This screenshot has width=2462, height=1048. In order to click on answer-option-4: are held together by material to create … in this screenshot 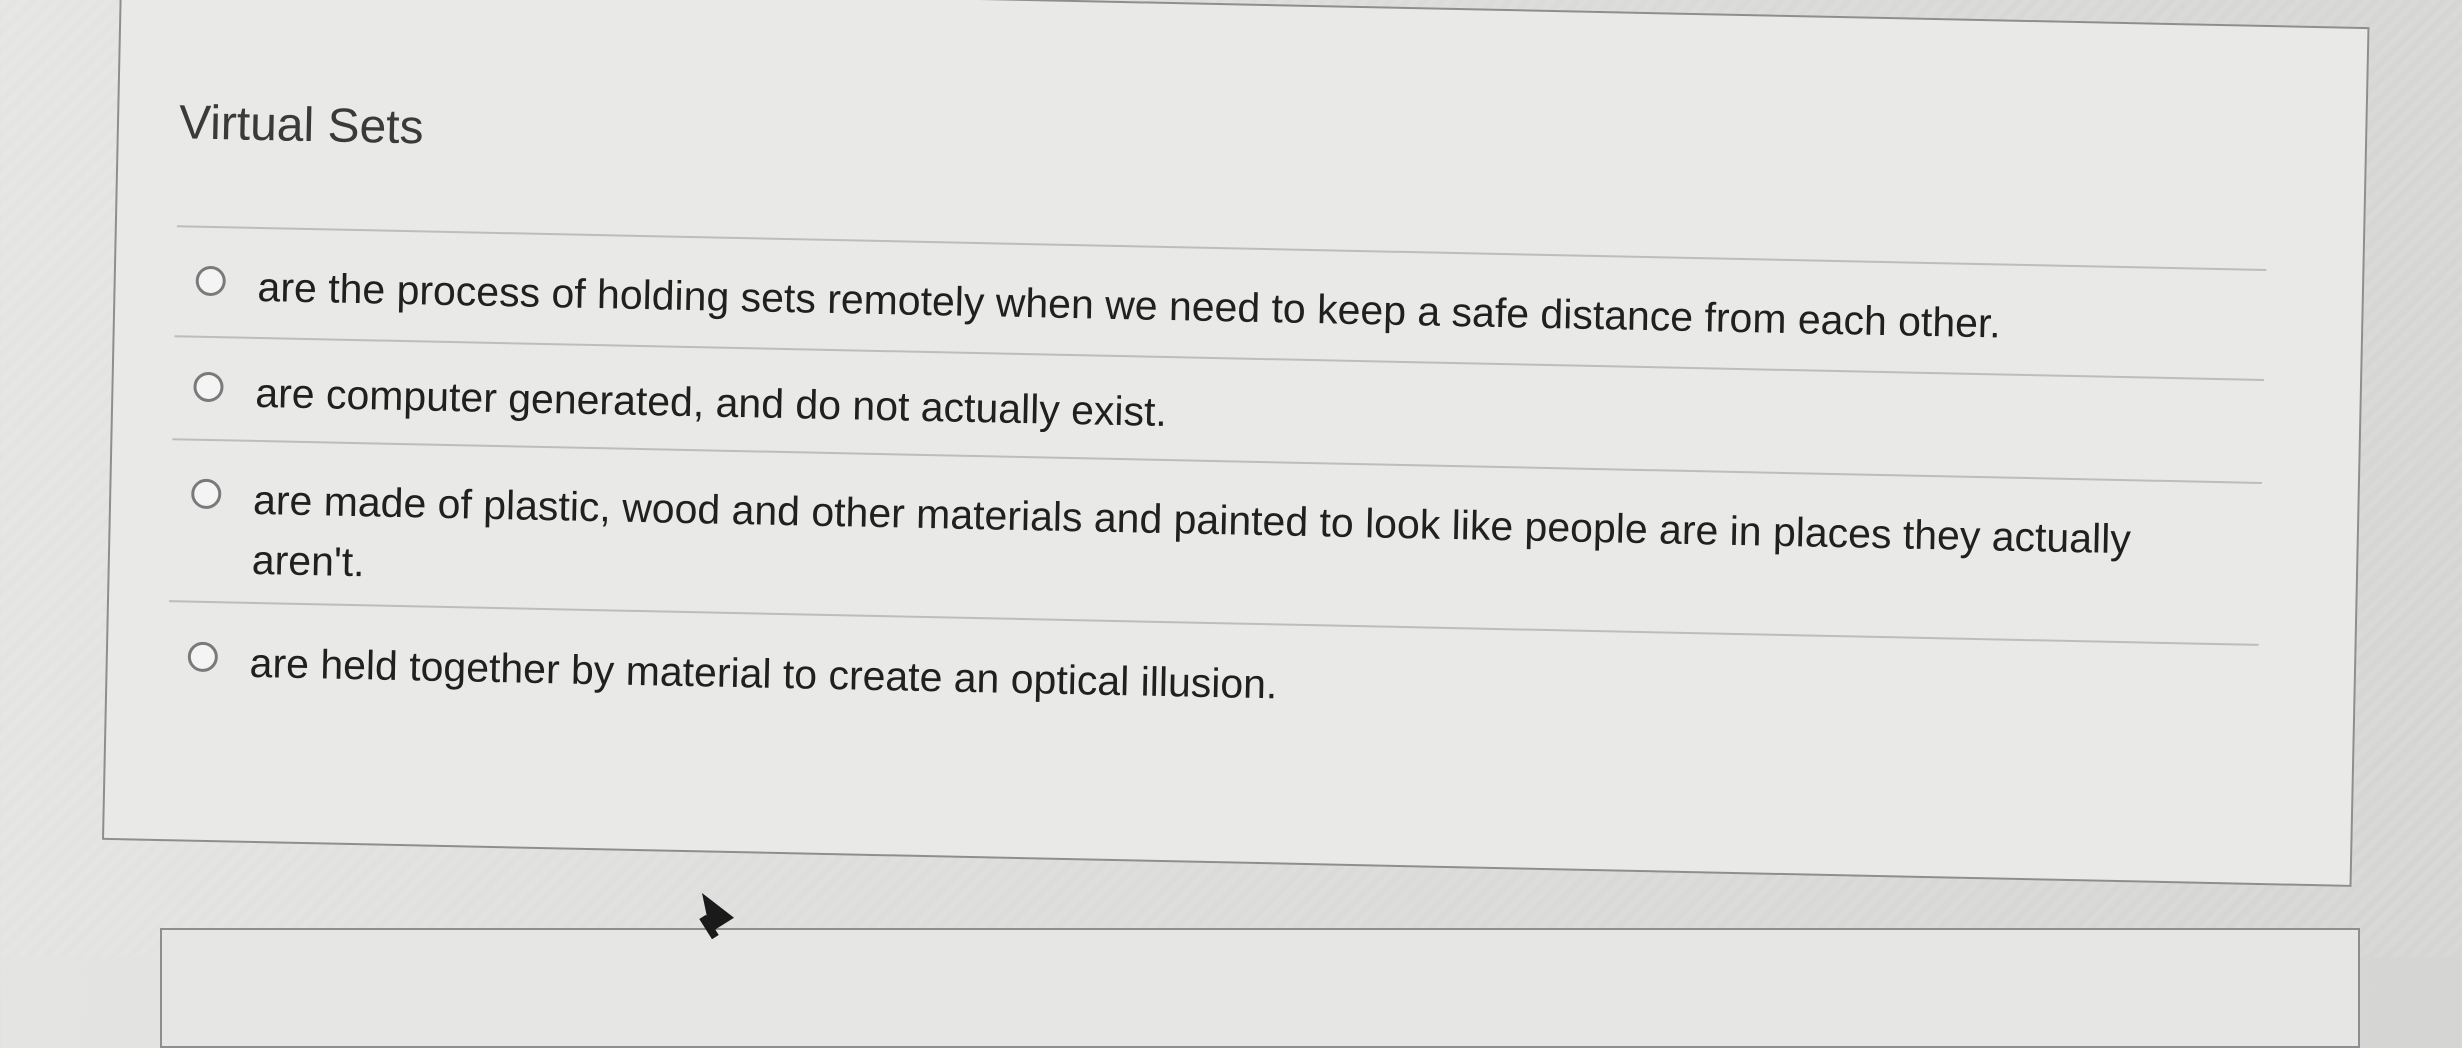, I will do `click(1207, 683)`.